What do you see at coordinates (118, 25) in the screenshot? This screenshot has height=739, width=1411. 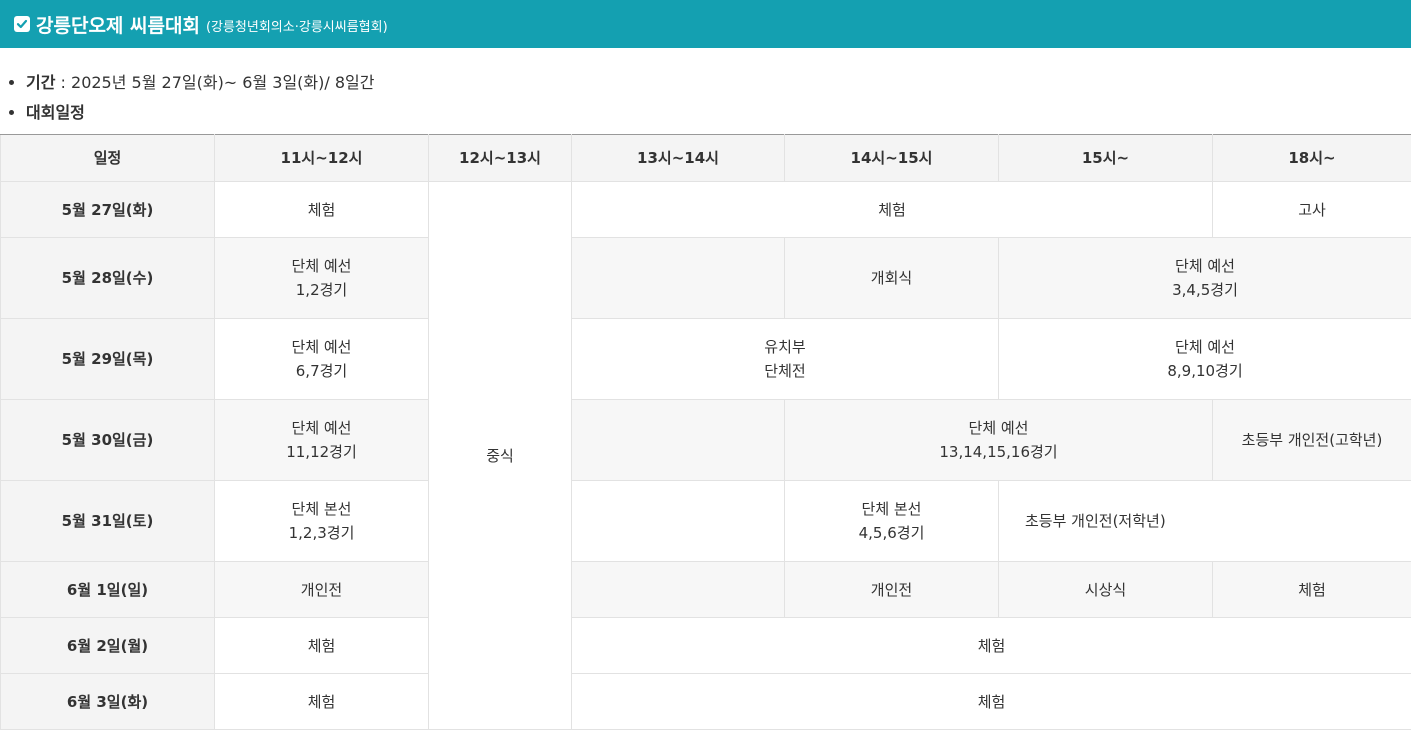 I see `page-title: 강릉단오제 씨름대회` at bounding box center [118, 25].